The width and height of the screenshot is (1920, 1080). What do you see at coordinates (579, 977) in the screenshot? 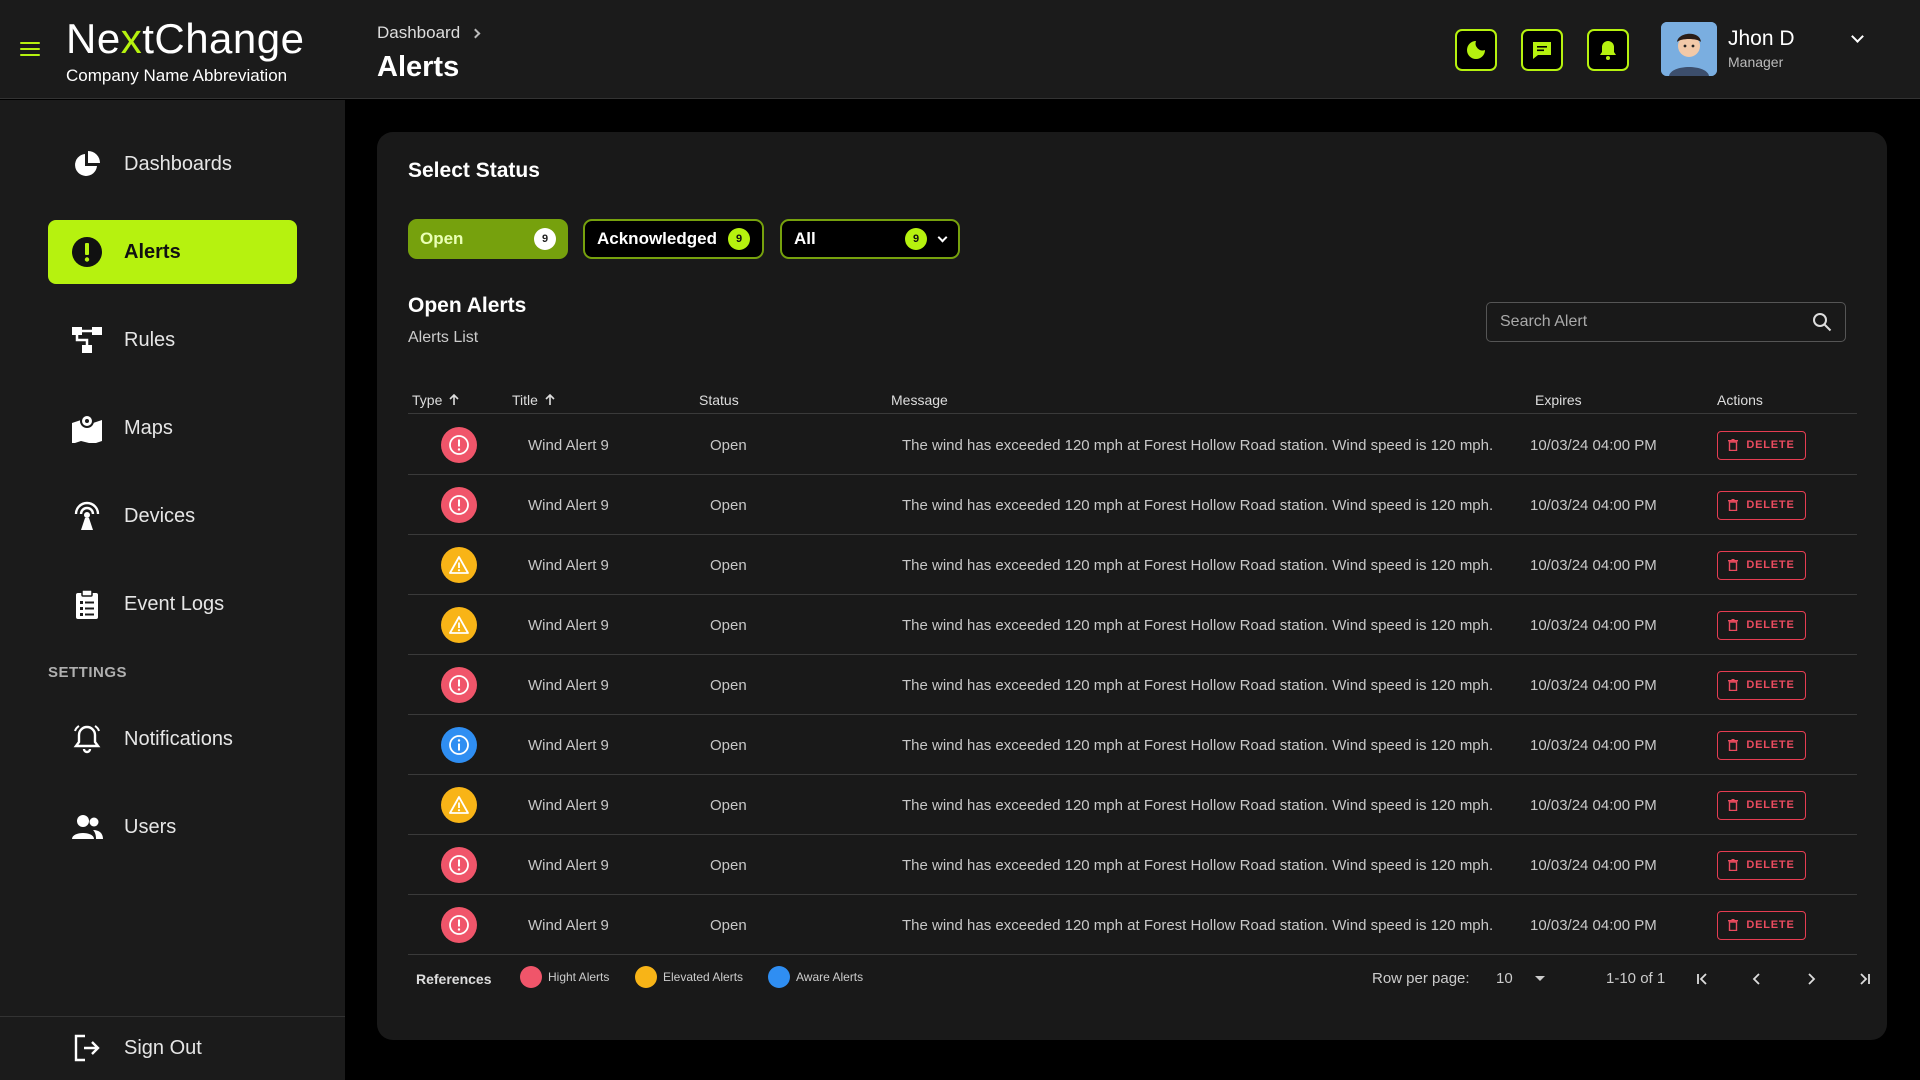
I see `reference-label: Hight Alerts` at bounding box center [579, 977].